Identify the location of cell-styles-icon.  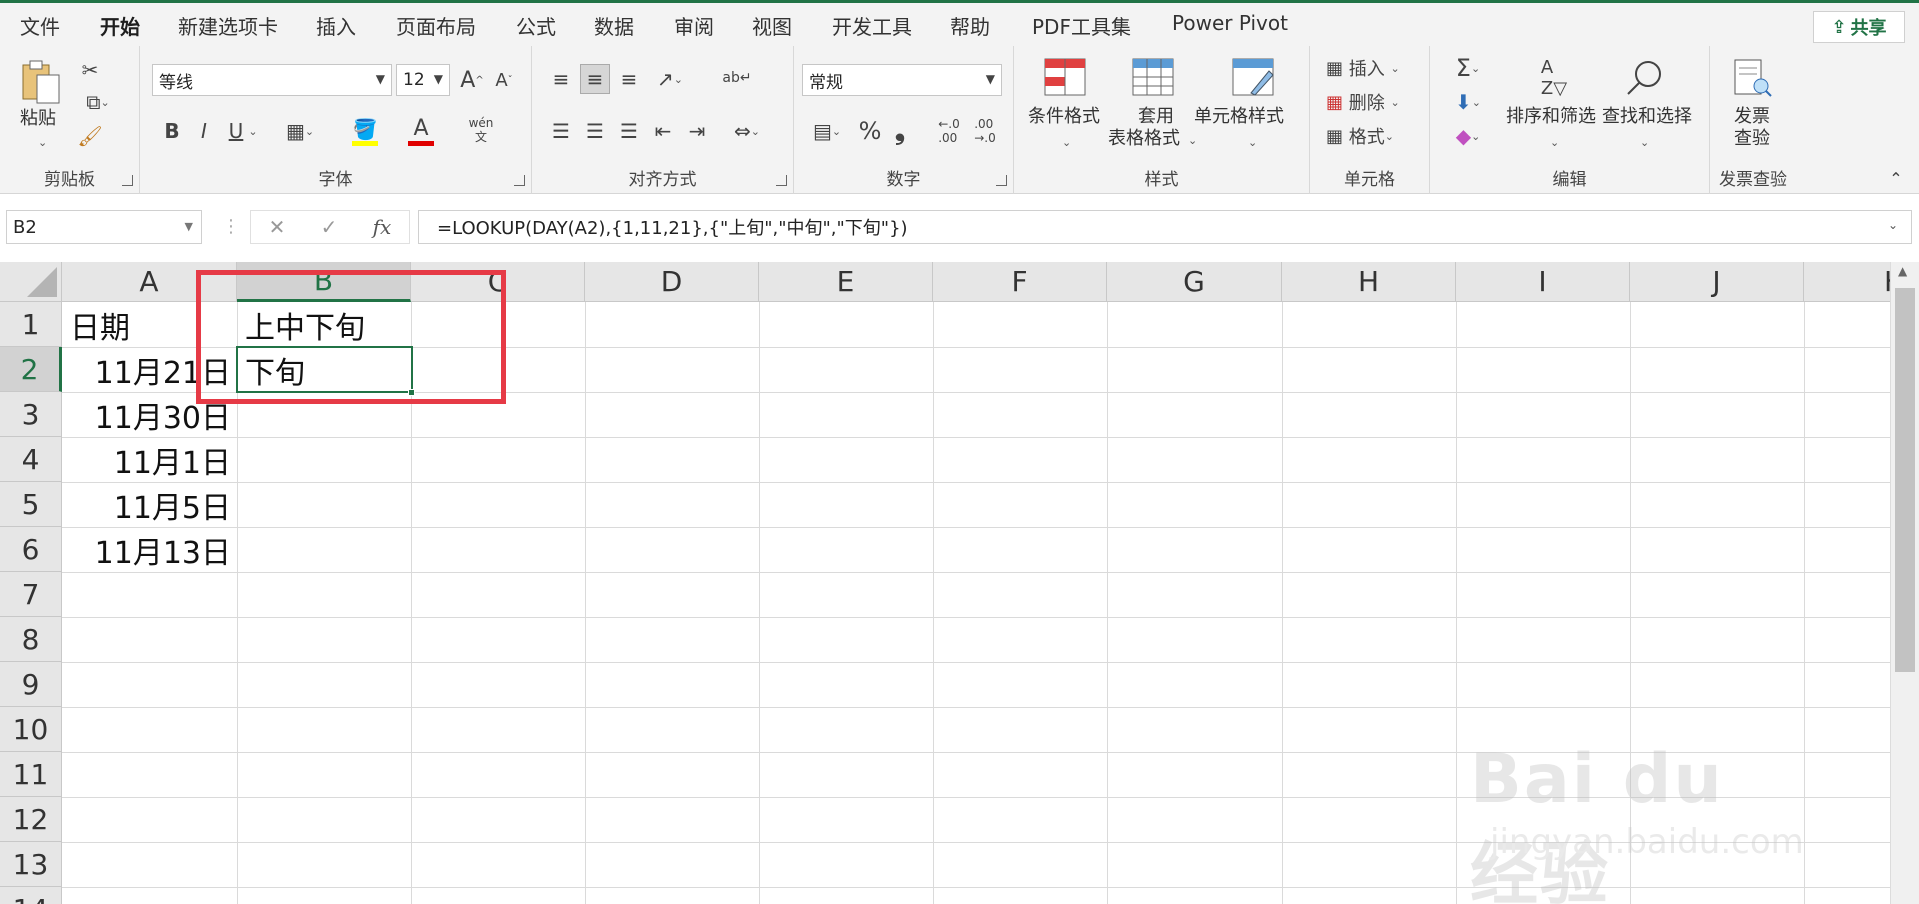
(1253, 77).